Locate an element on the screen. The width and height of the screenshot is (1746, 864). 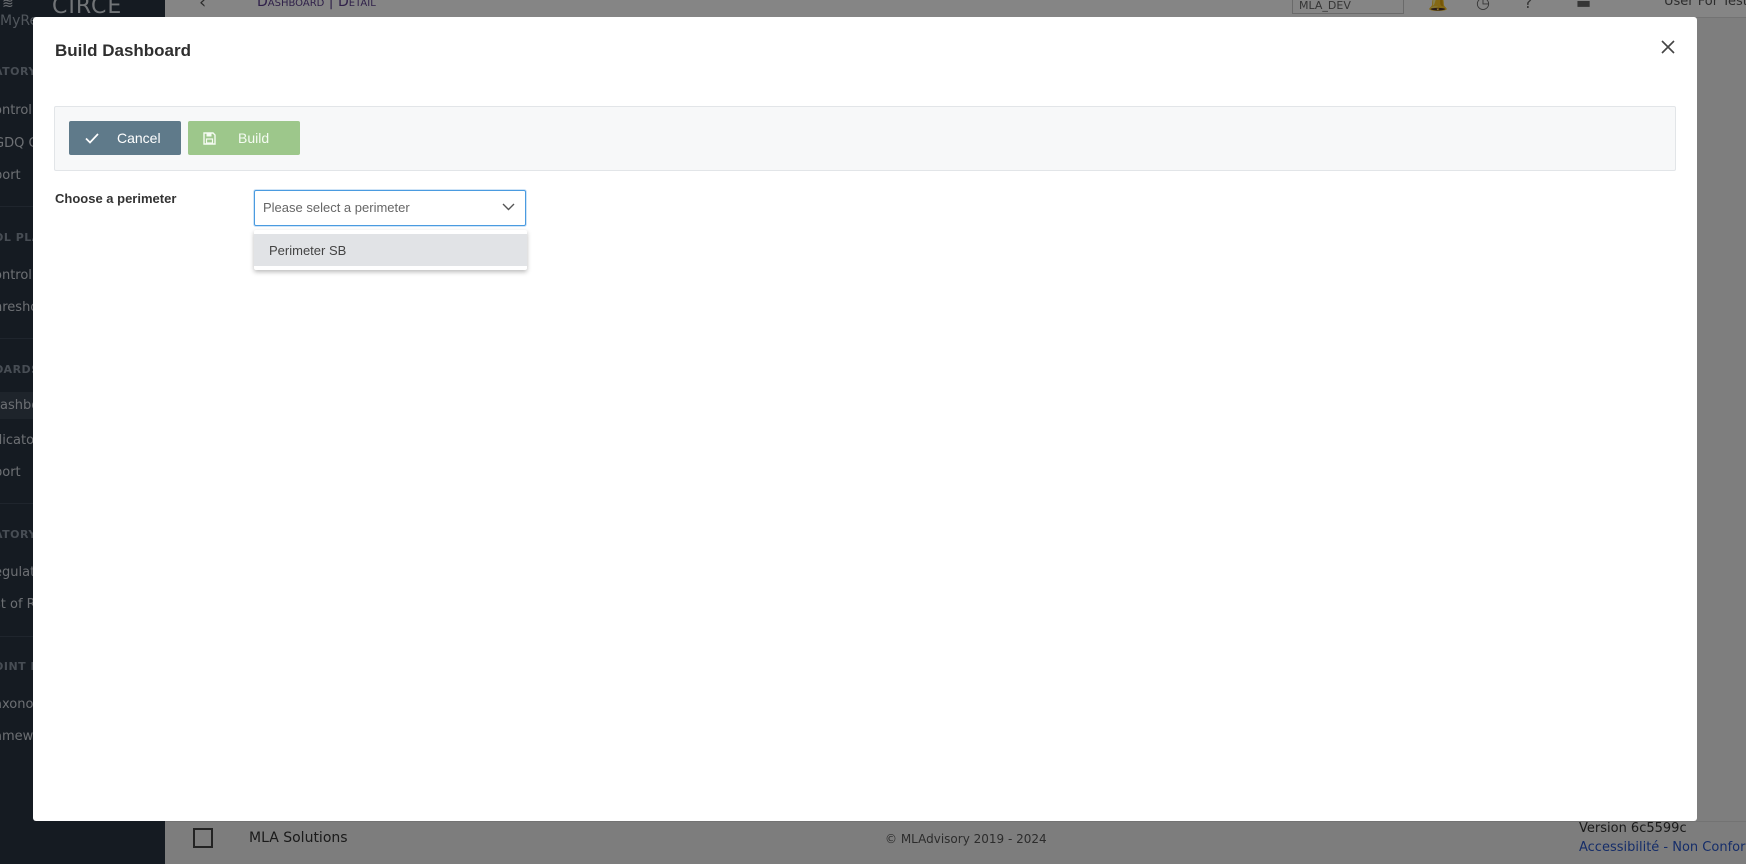
close-icon is located at coordinates (1668, 48).